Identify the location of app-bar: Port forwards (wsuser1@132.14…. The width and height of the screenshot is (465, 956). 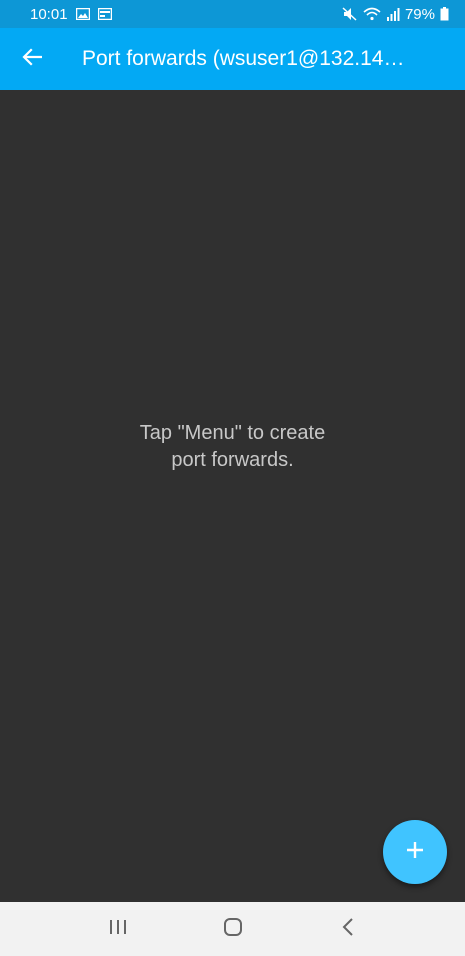
(232, 59).